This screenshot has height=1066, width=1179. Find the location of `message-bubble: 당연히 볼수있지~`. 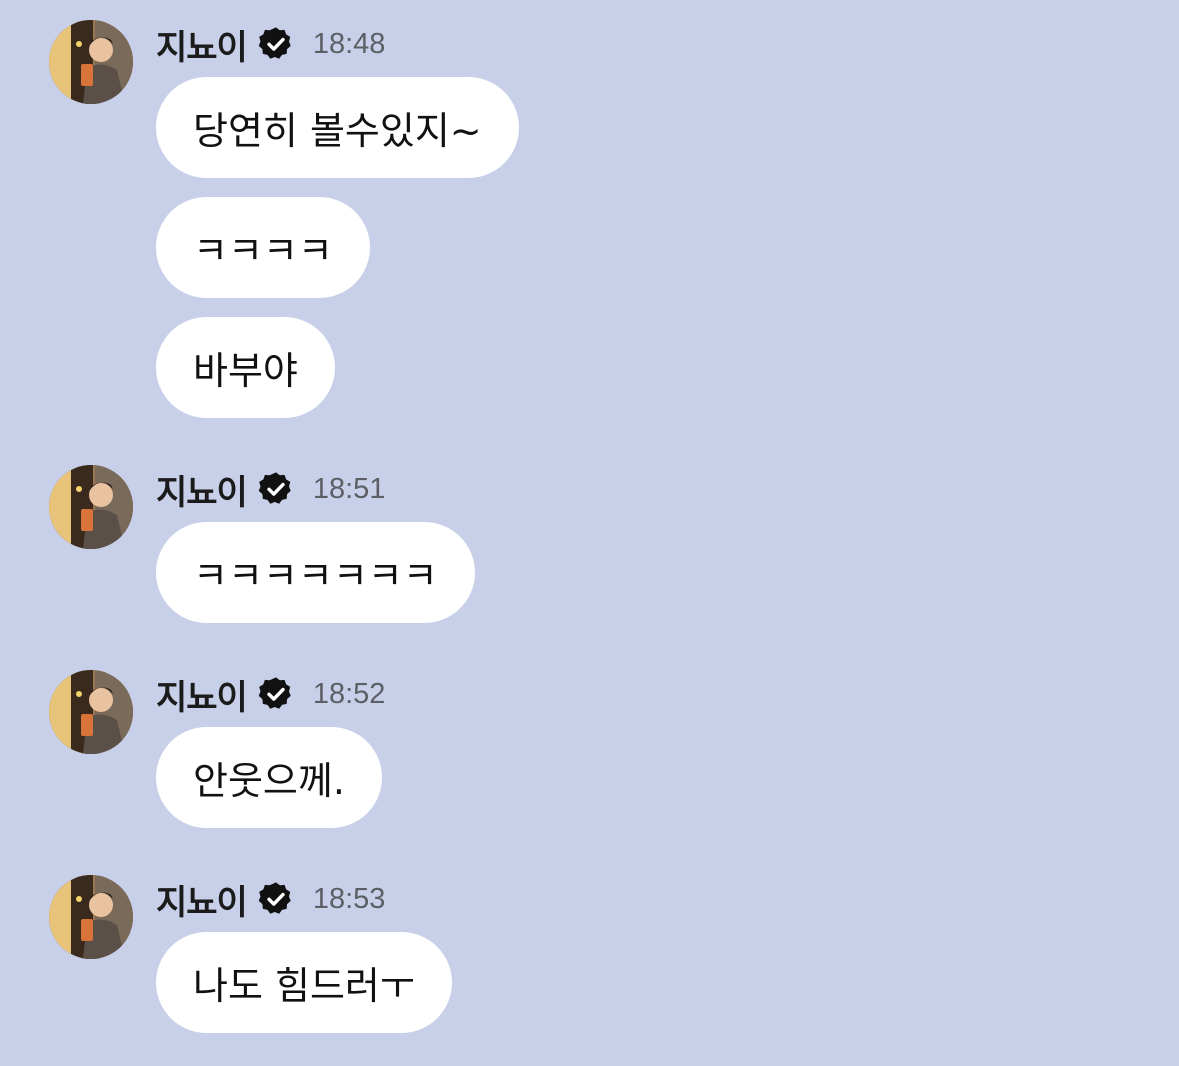

message-bubble: 당연히 볼수있지~ is located at coordinates (337, 127).